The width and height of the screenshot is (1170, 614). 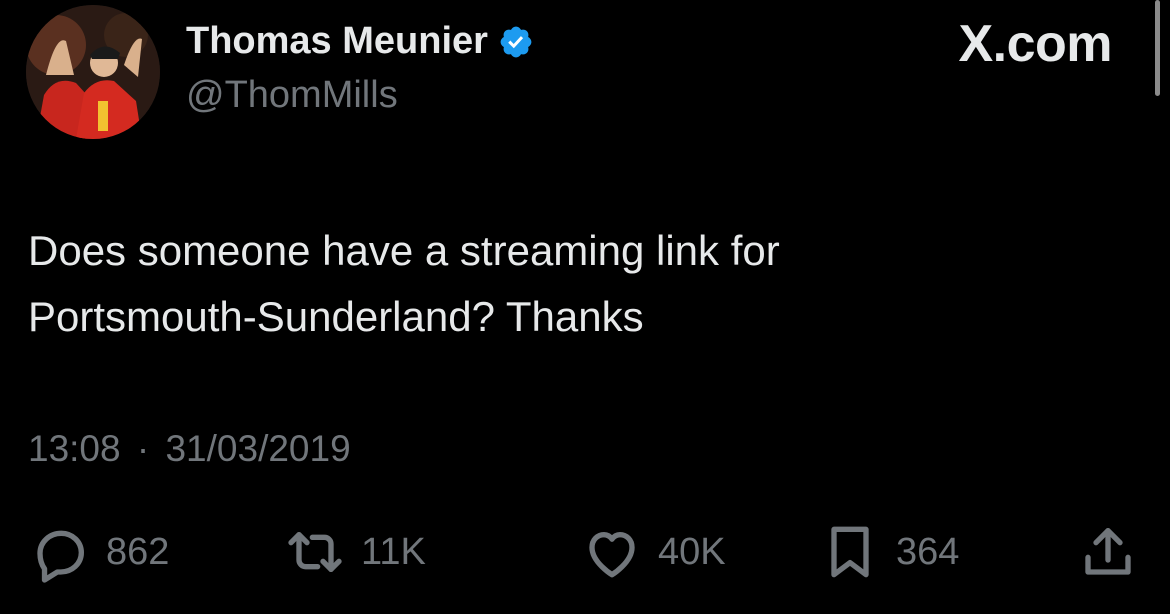 I want to click on bookmark-count: 364, so click(x=928, y=551).